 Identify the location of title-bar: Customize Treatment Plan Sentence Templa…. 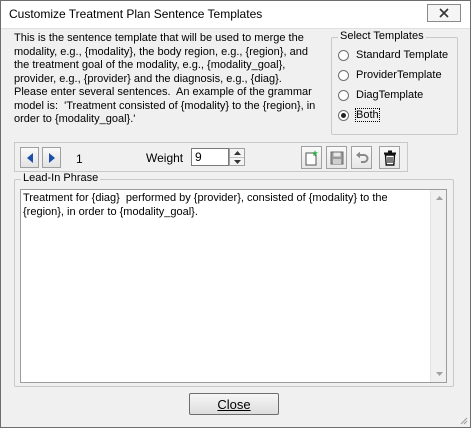
(235, 15).